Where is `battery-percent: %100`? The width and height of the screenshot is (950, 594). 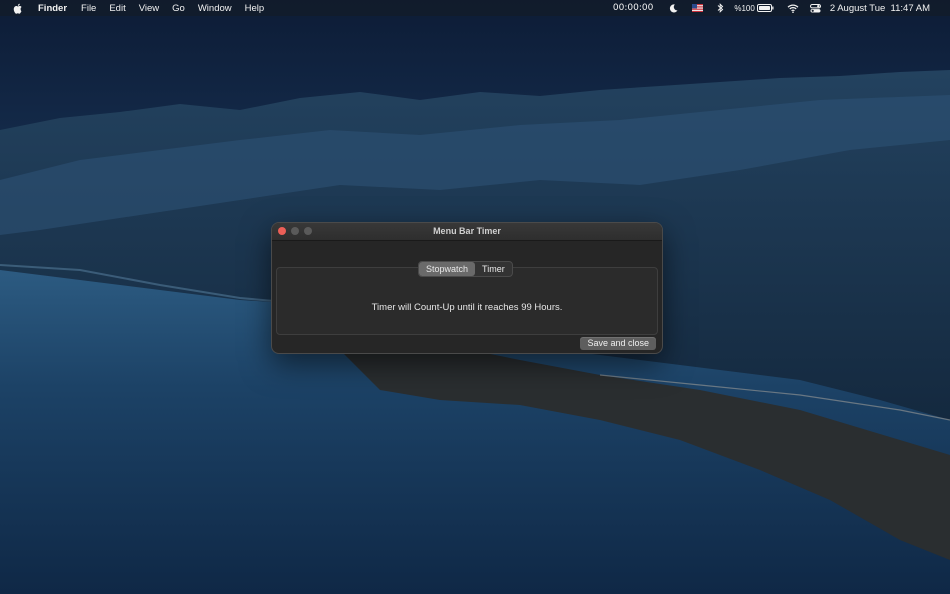 battery-percent: %100 is located at coordinates (744, 8).